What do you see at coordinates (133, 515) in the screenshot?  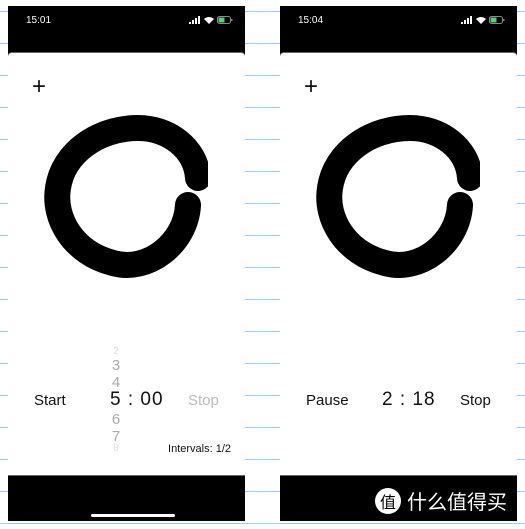 I see `home-indicator` at bounding box center [133, 515].